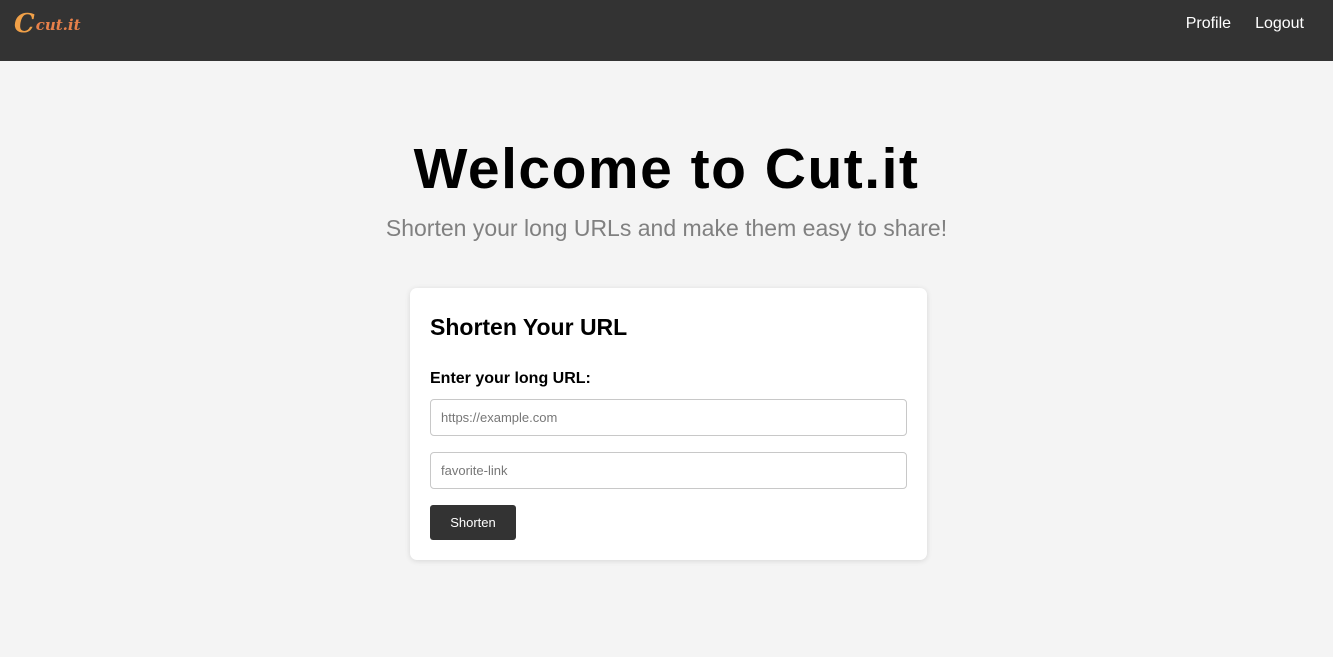 This screenshot has height=657, width=1333. Describe the element at coordinates (668, 470) in the screenshot. I see `custom-alias-input` at that location.